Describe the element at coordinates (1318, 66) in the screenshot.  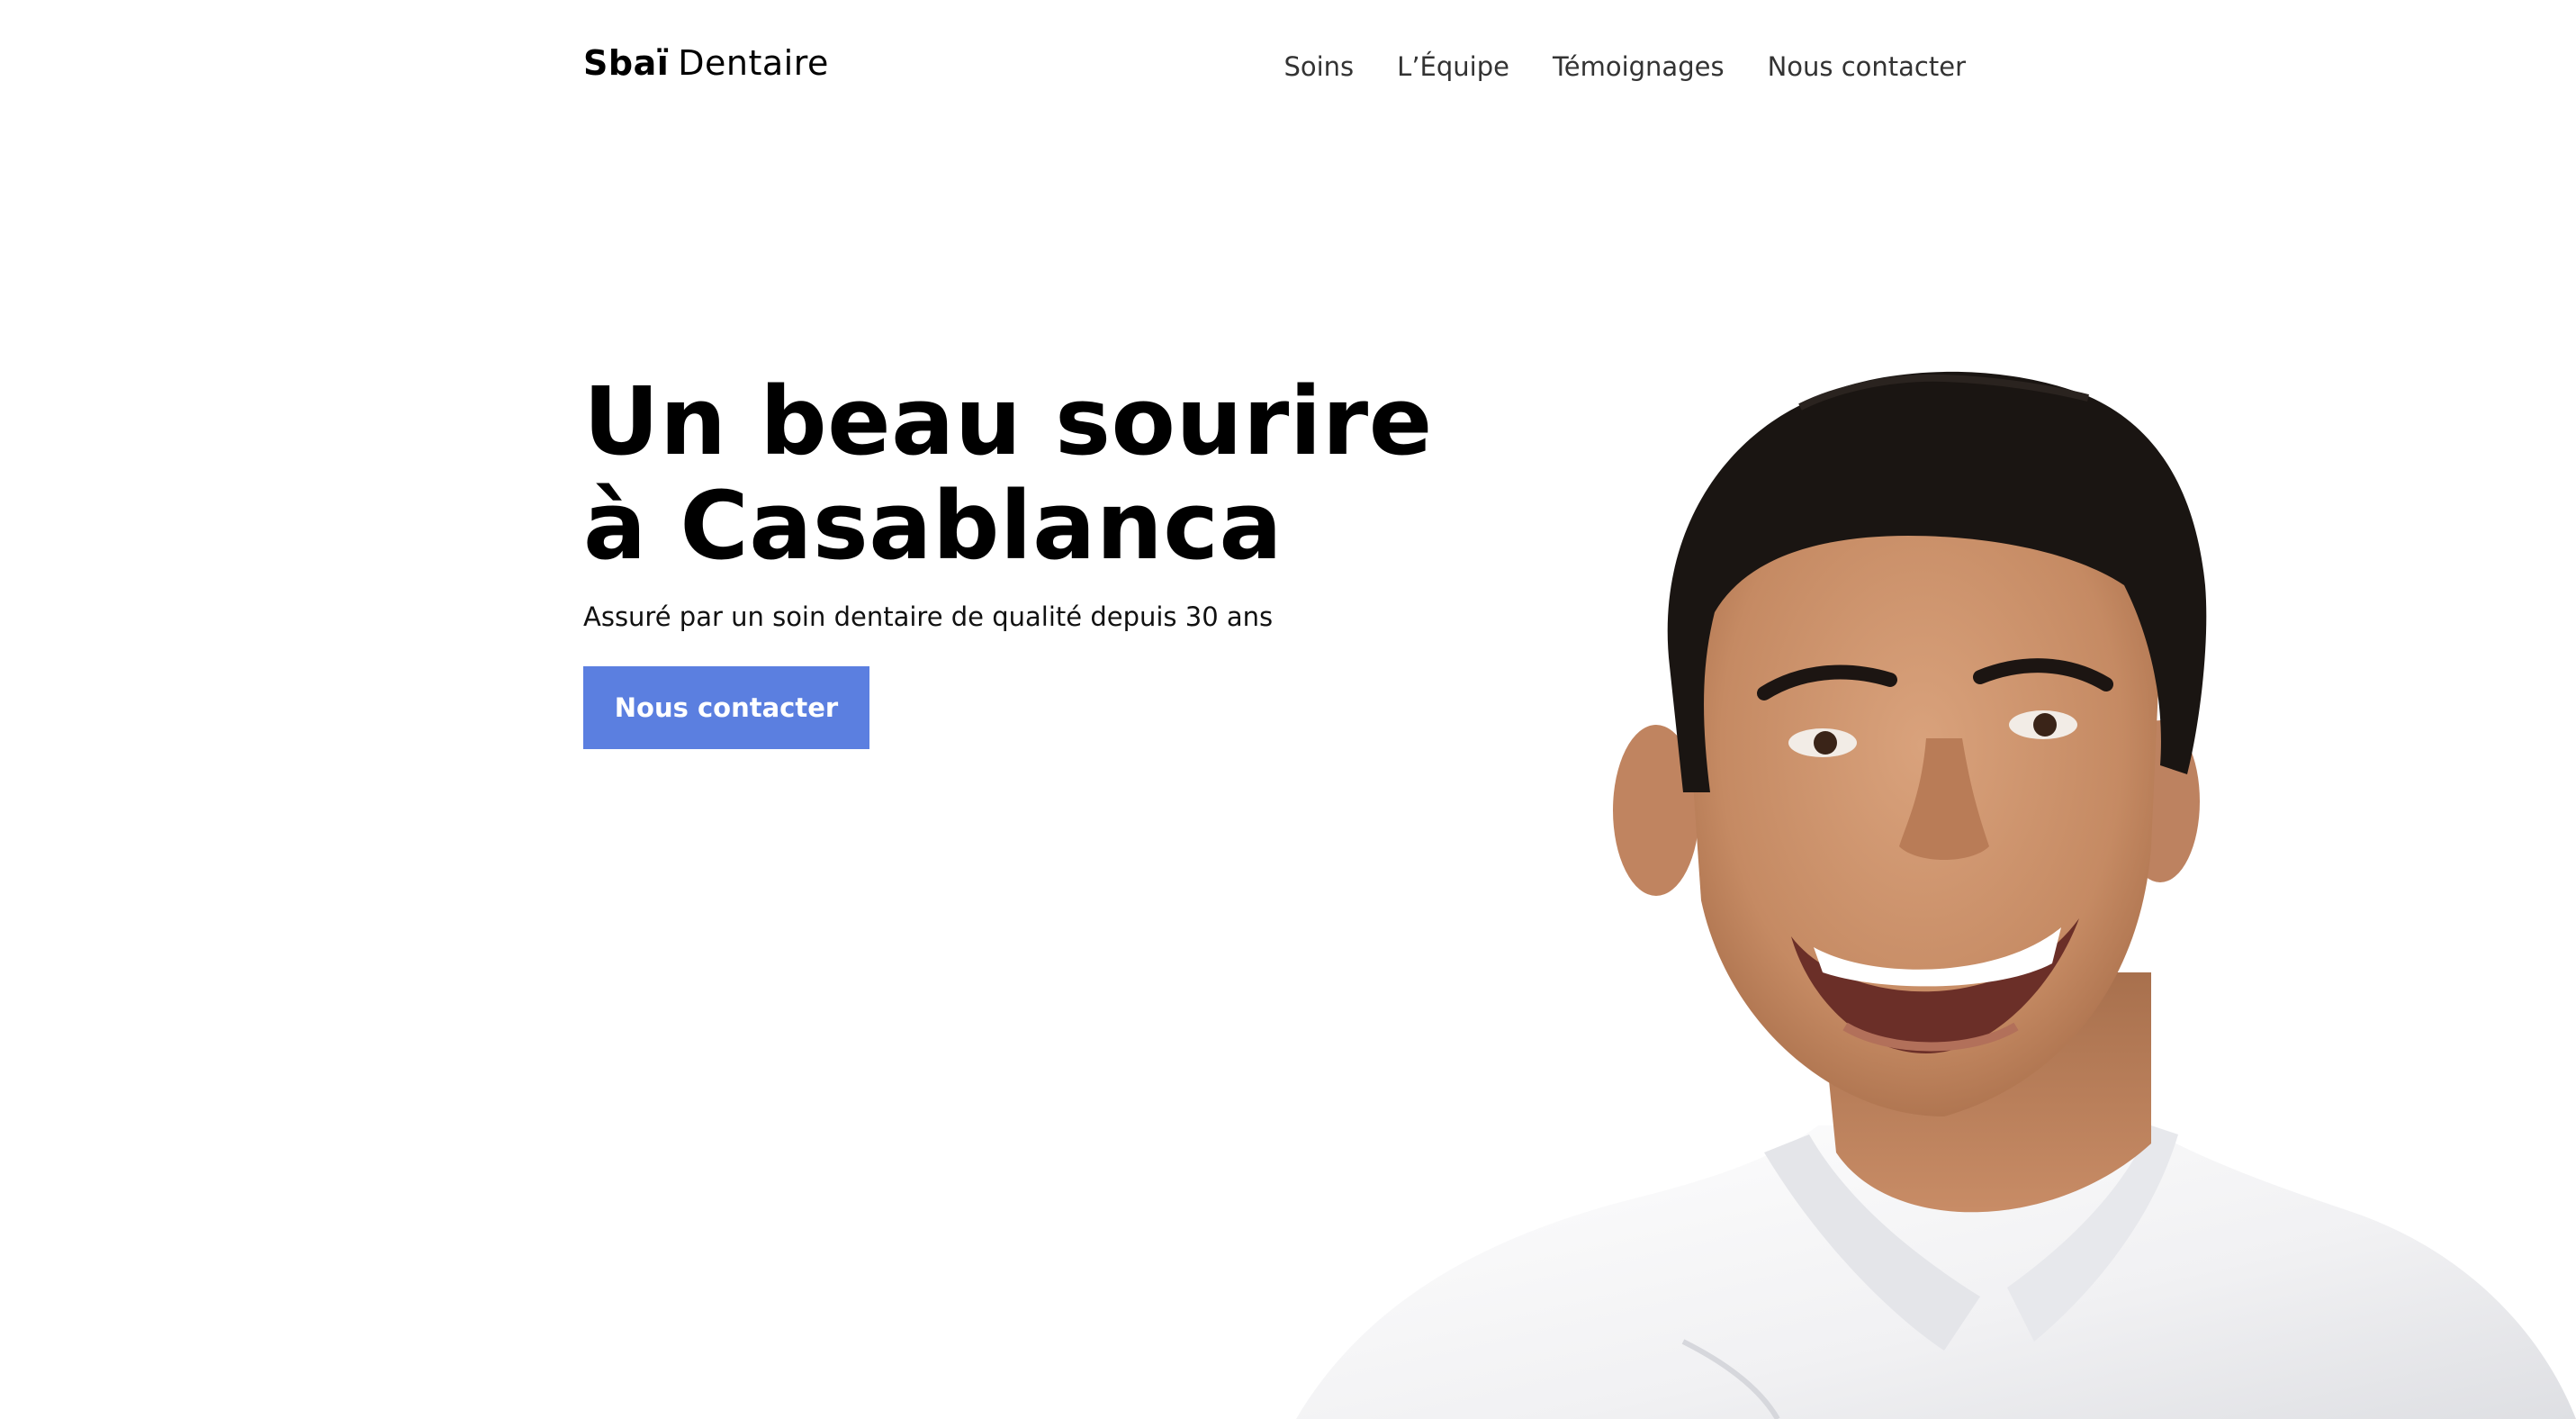
I see `nav-link-soins: Soins` at that location.